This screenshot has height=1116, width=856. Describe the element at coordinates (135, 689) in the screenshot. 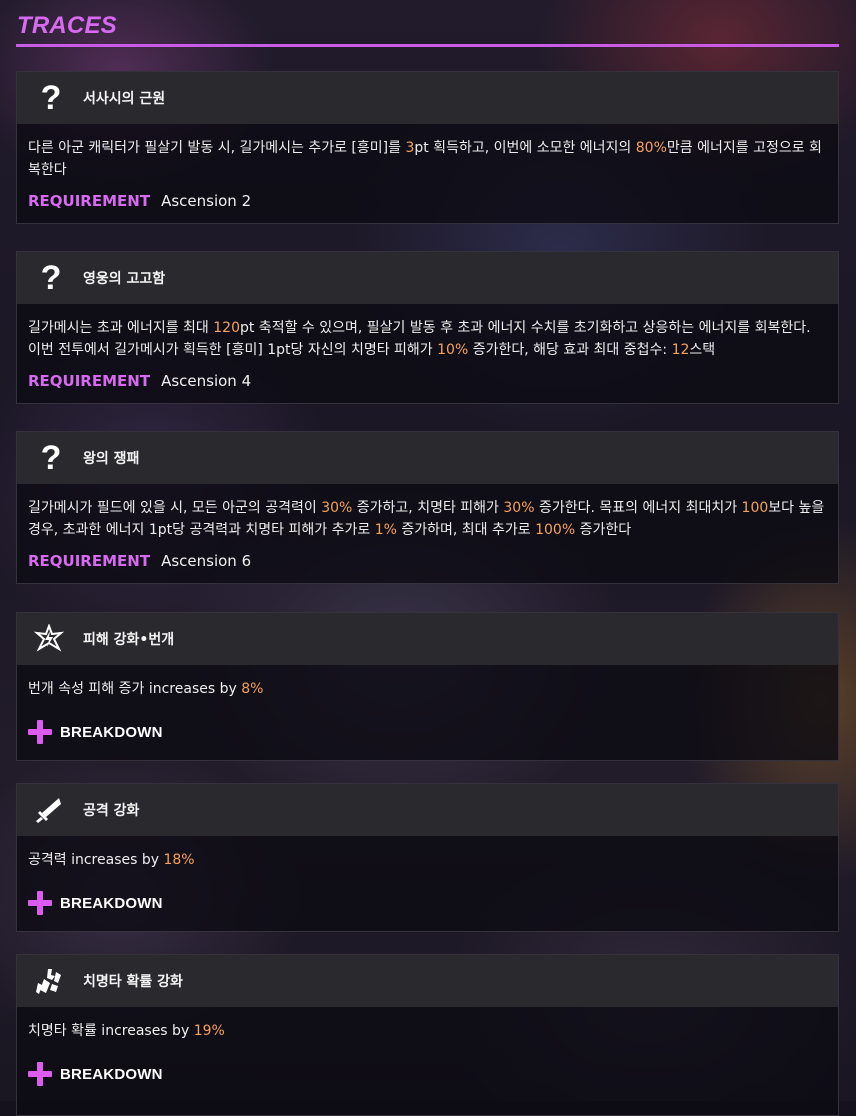

I see `desc-text: 번개 속성 피해 증가 increases by` at that location.